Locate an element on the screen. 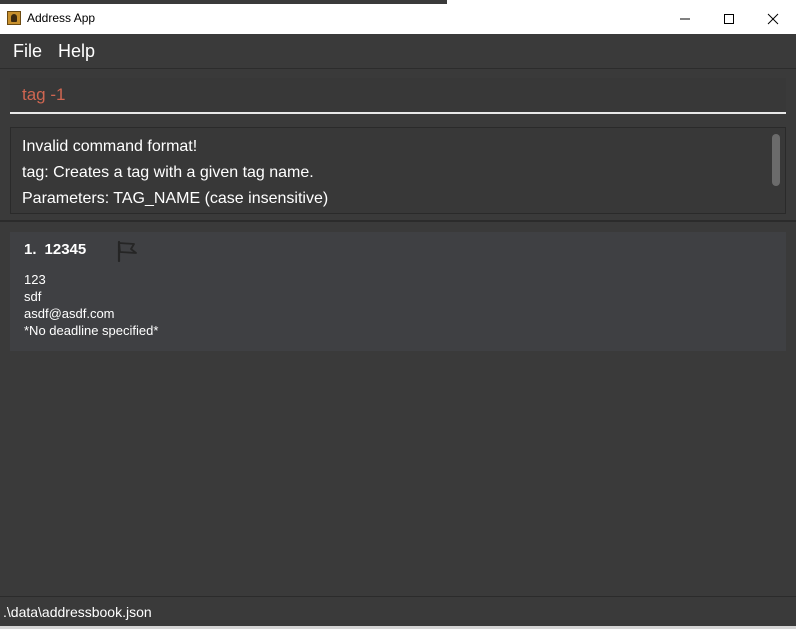  maximize-icon is located at coordinates (729, 19).